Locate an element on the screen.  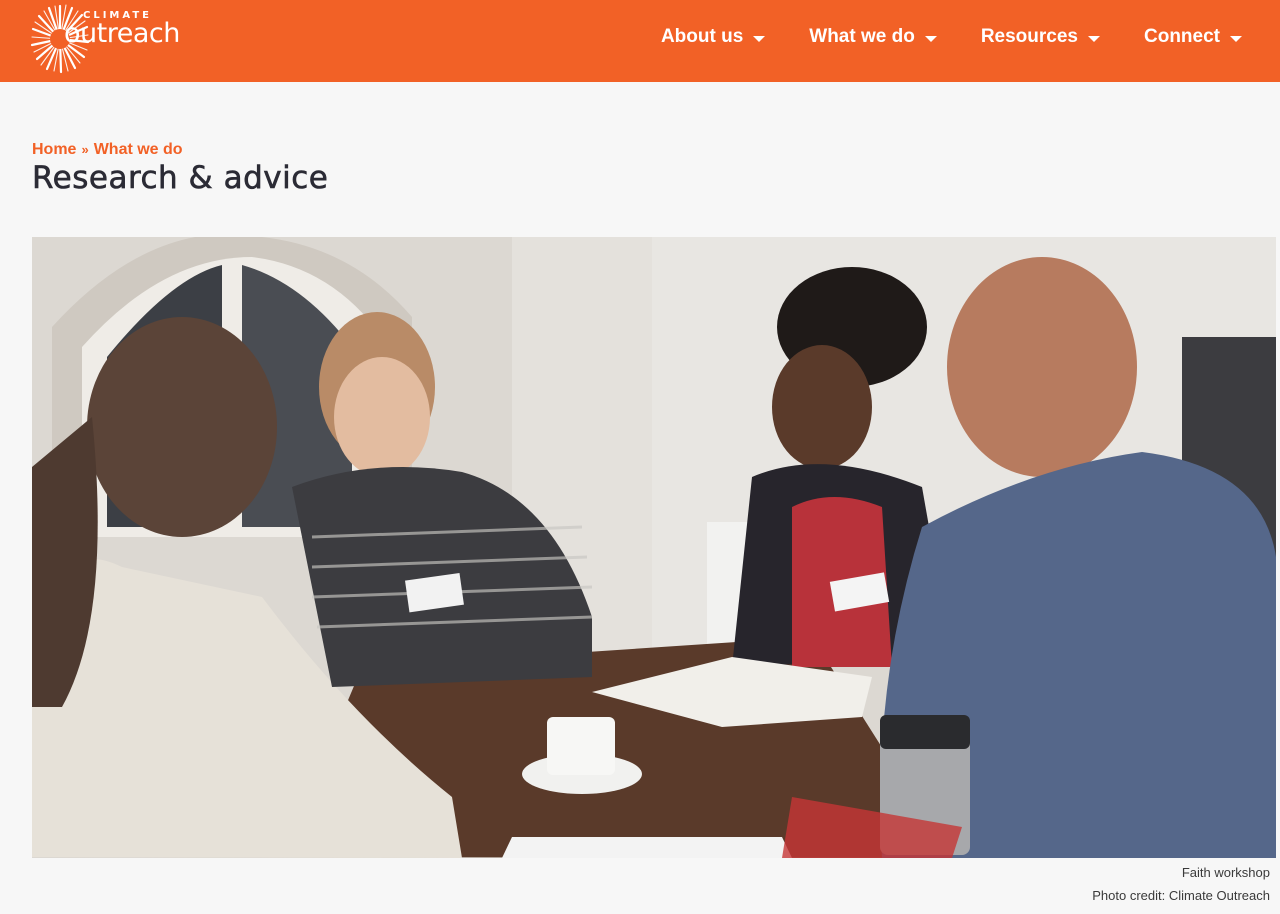
nav-item-resources: Resources is located at coordinates (1040, 37).